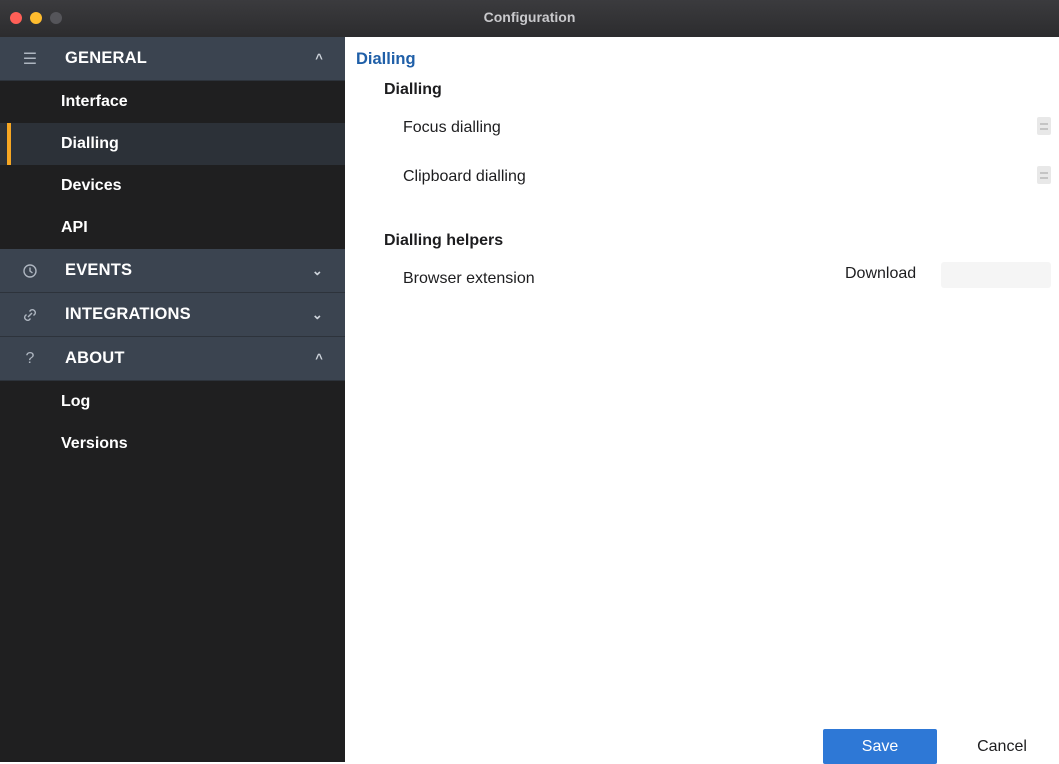 This screenshot has width=1059, height=764. I want to click on clock-icon, so click(30, 270).